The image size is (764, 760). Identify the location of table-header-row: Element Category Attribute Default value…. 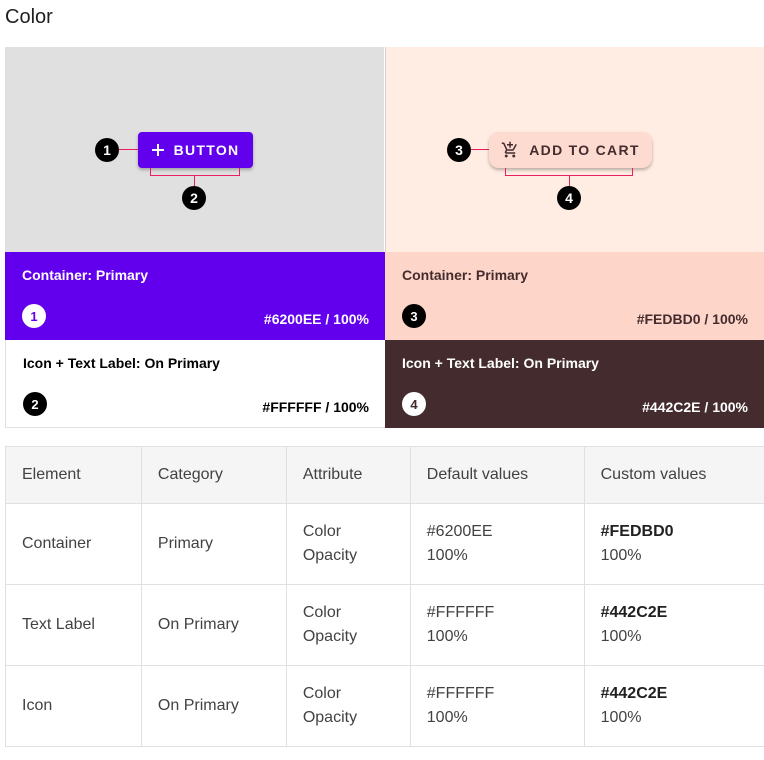
(384, 475).